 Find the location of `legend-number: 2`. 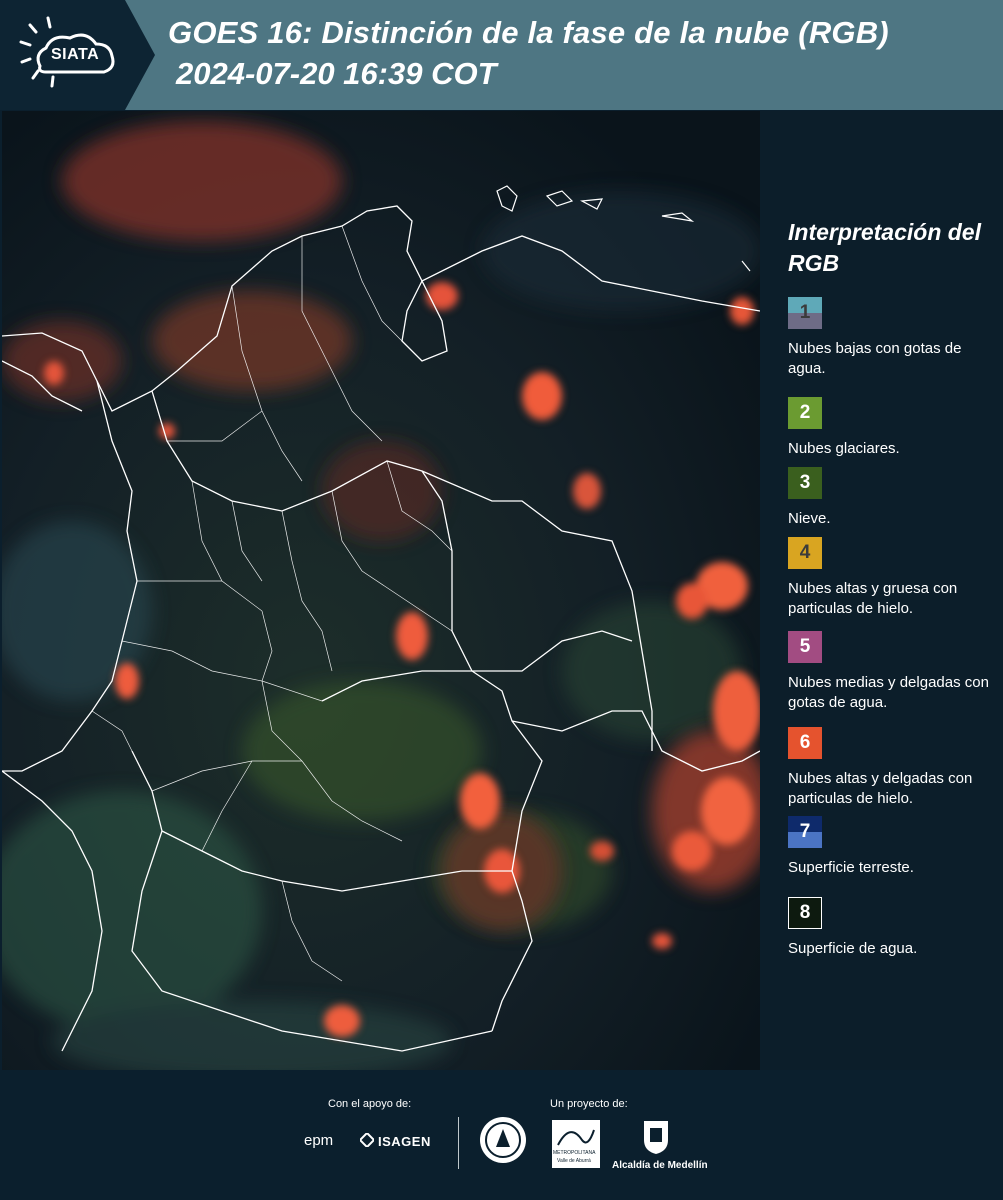

legend-number: 2 is located at coordinates (805, 412).